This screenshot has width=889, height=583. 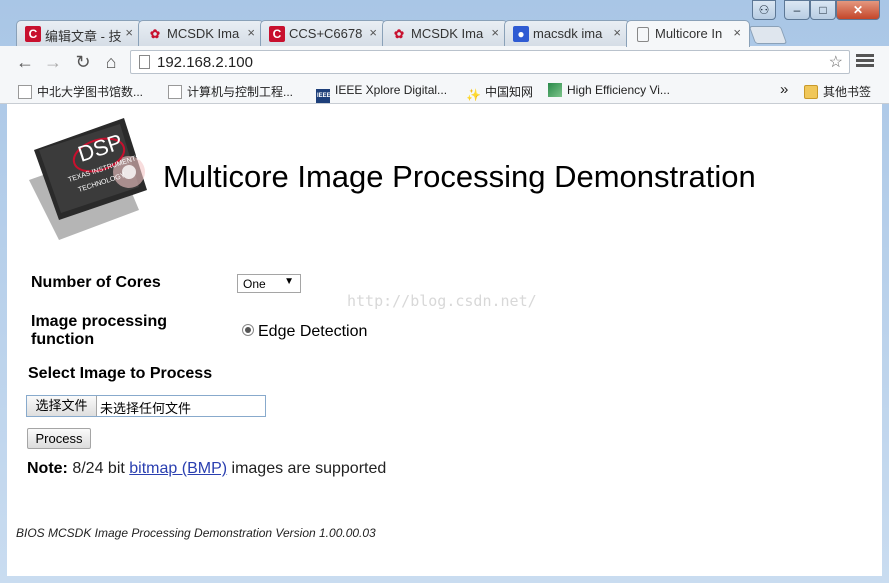 I want to click on note-text-1: 8/24 bit, so click(x=98, y=468).